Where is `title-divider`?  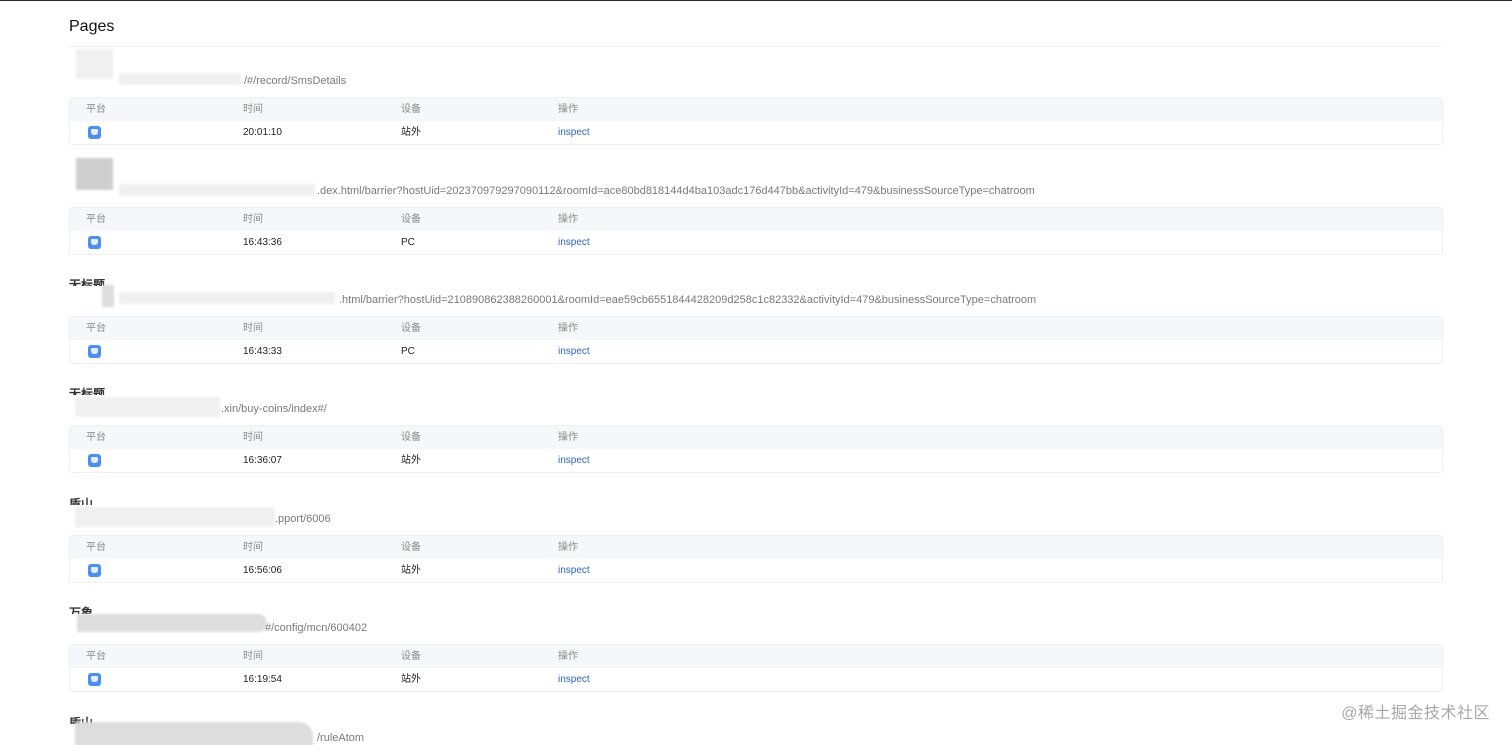
title-divider is located at coordinates (755, 46).